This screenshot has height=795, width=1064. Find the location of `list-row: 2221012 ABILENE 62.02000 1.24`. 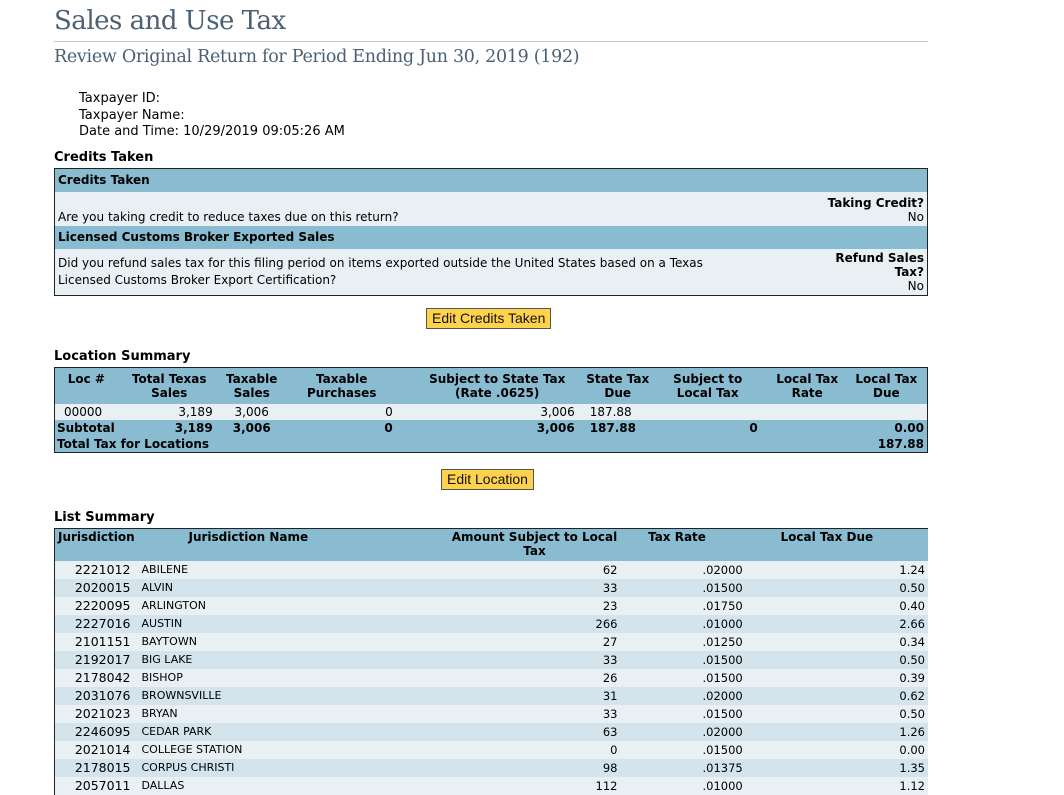

list-row: 2221012 ABILENE 62.02000 1.24 is located at coordinates (491, 569).